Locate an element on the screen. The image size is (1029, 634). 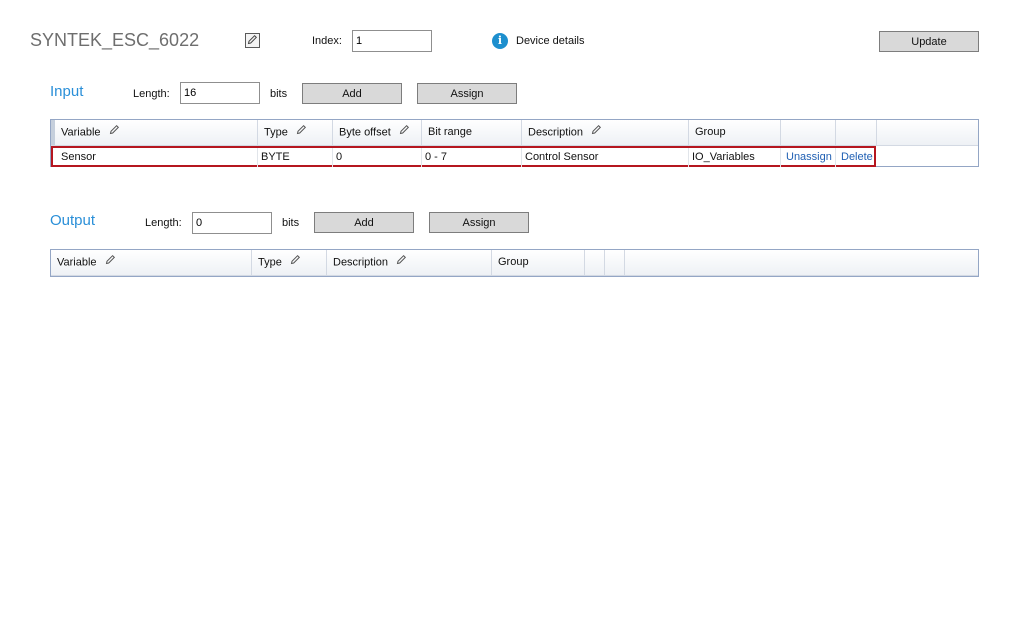
index-input is located at coordinates (392, 41).